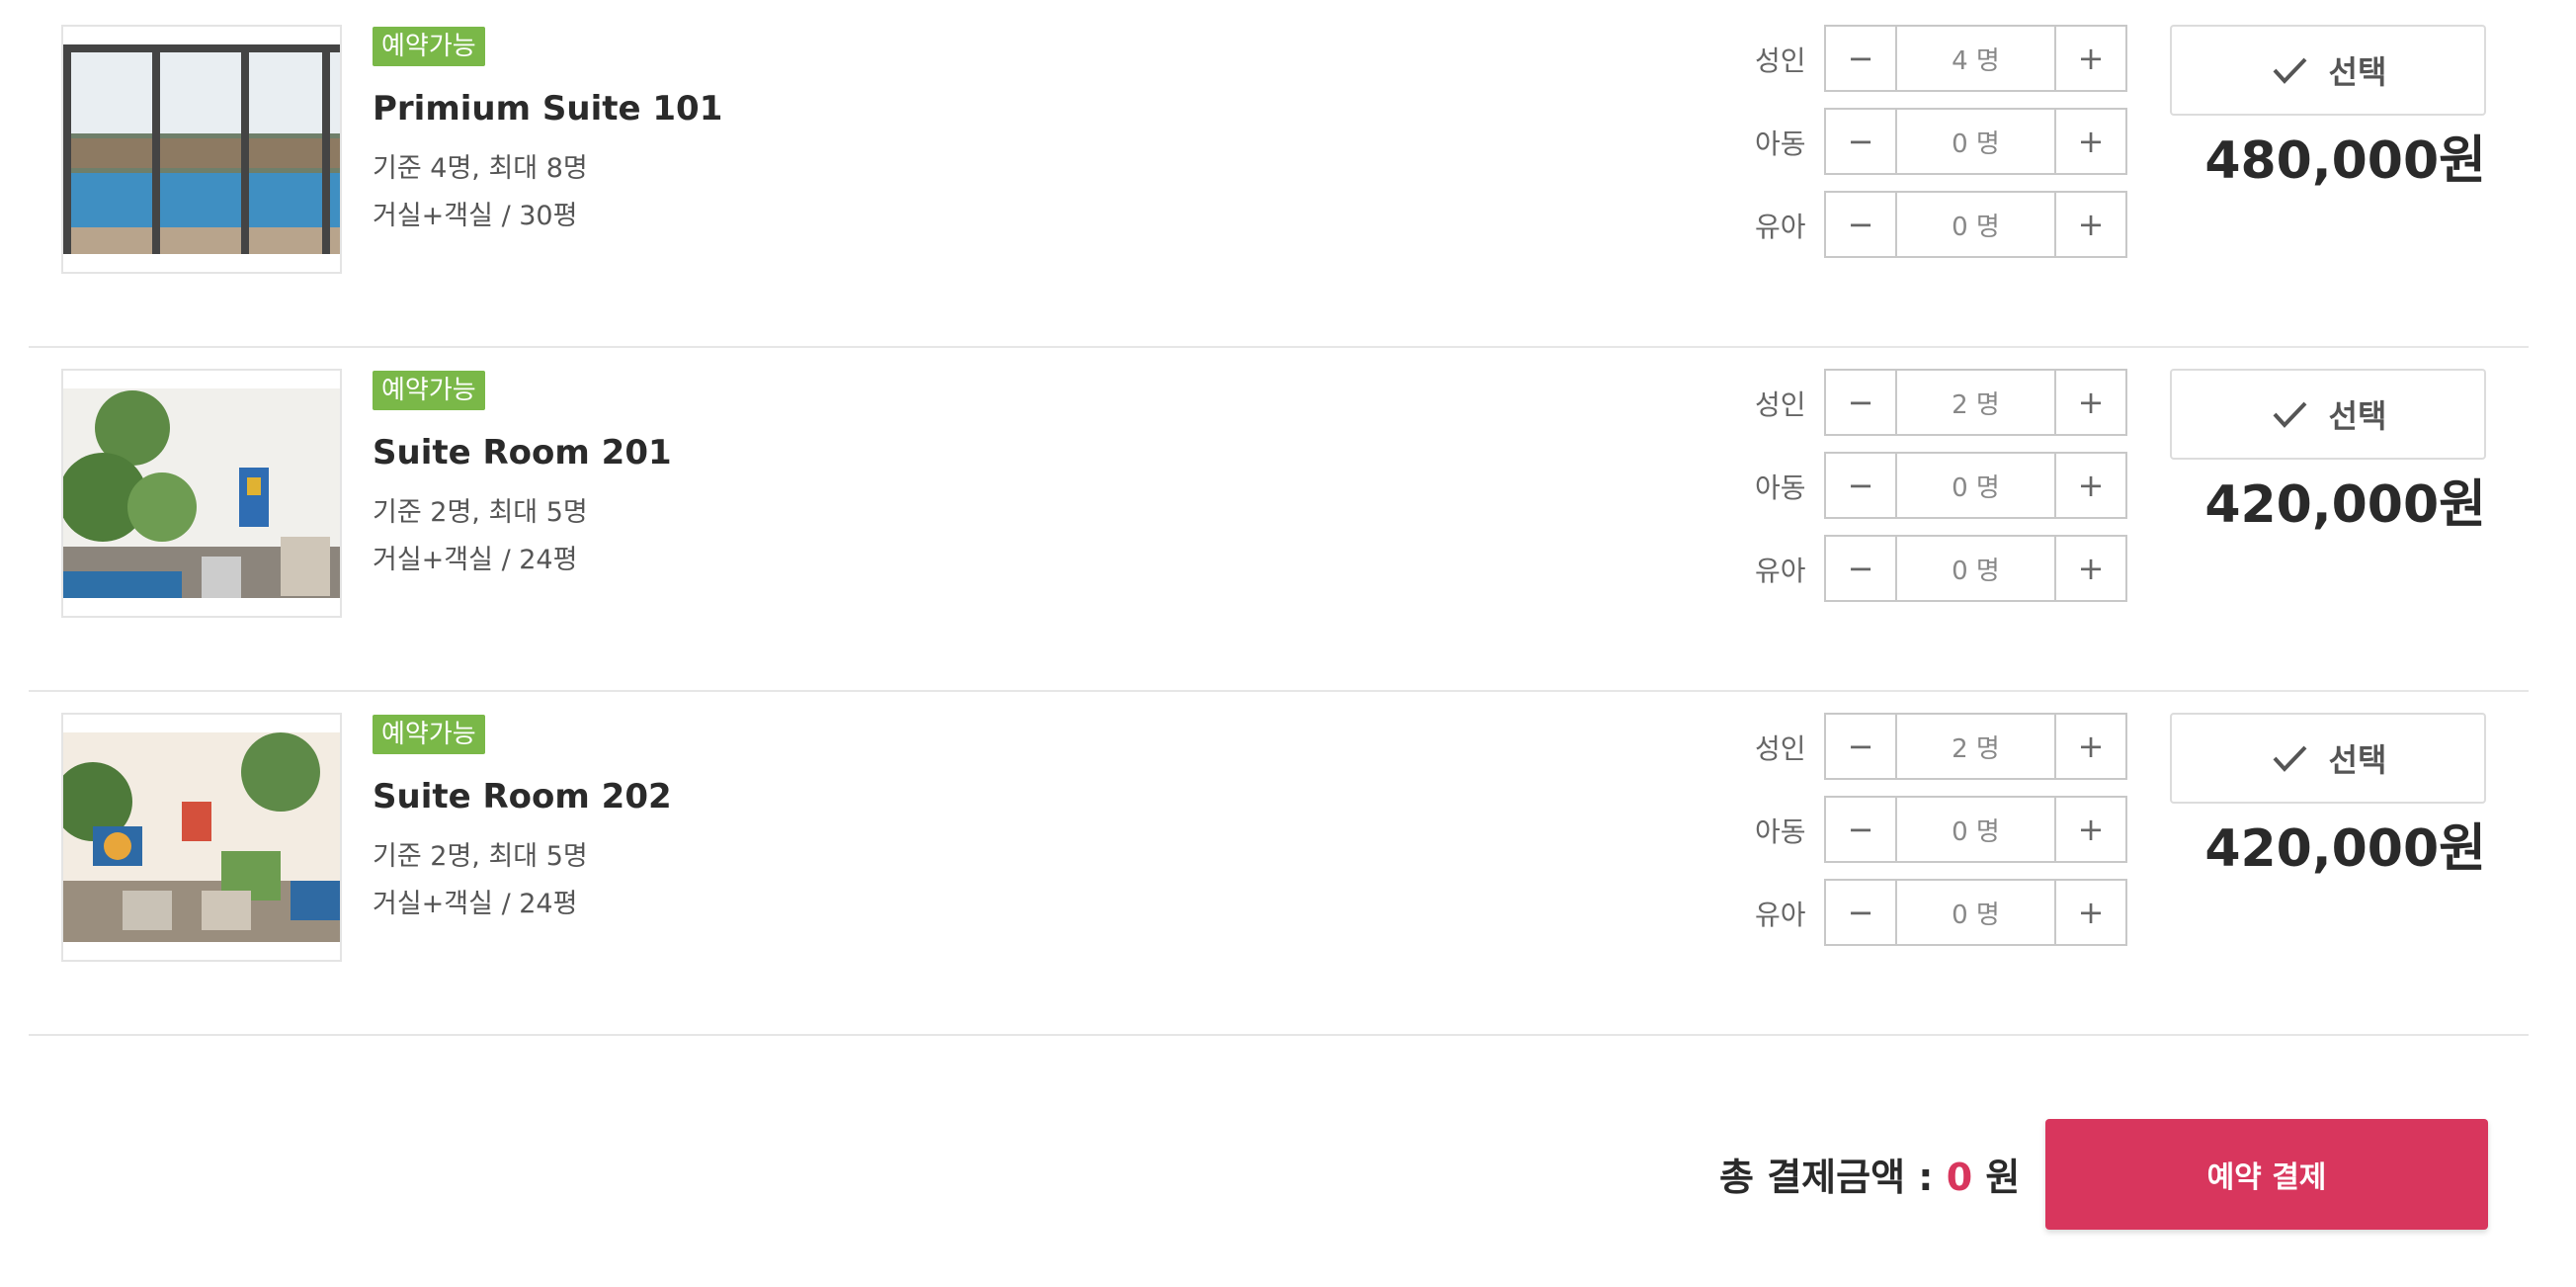  I want to click on adult-count: 4 명, so click(1976, 60).